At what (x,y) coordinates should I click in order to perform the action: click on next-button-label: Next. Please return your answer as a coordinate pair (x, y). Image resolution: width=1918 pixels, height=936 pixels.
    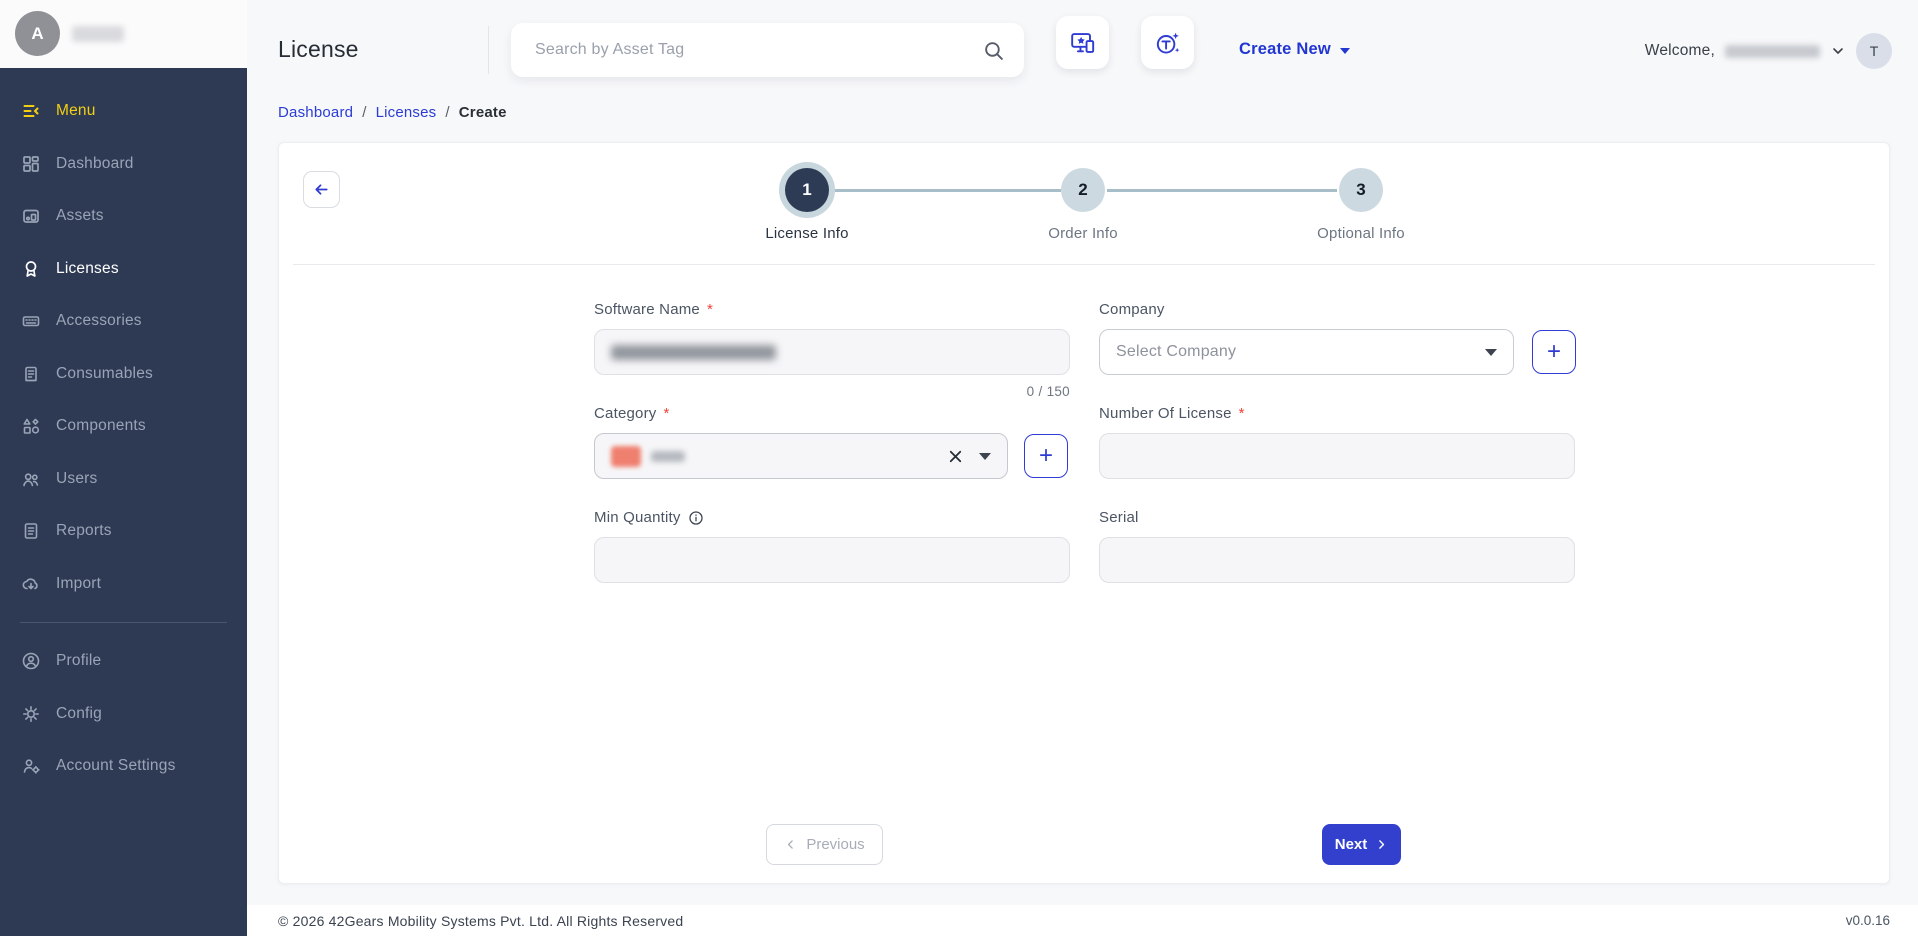
    Looking at the image, I should click on (1351, 844).